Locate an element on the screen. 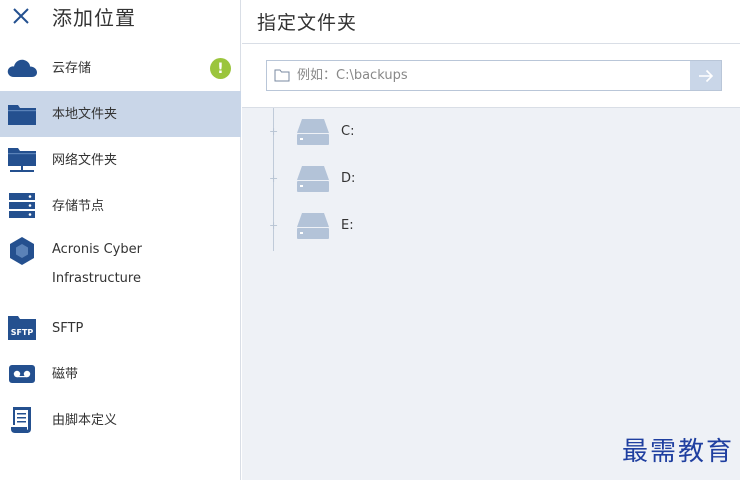 Image resolution: width=740 pixels, height=480 pixels. close-button is located at coordinates (21, 16).